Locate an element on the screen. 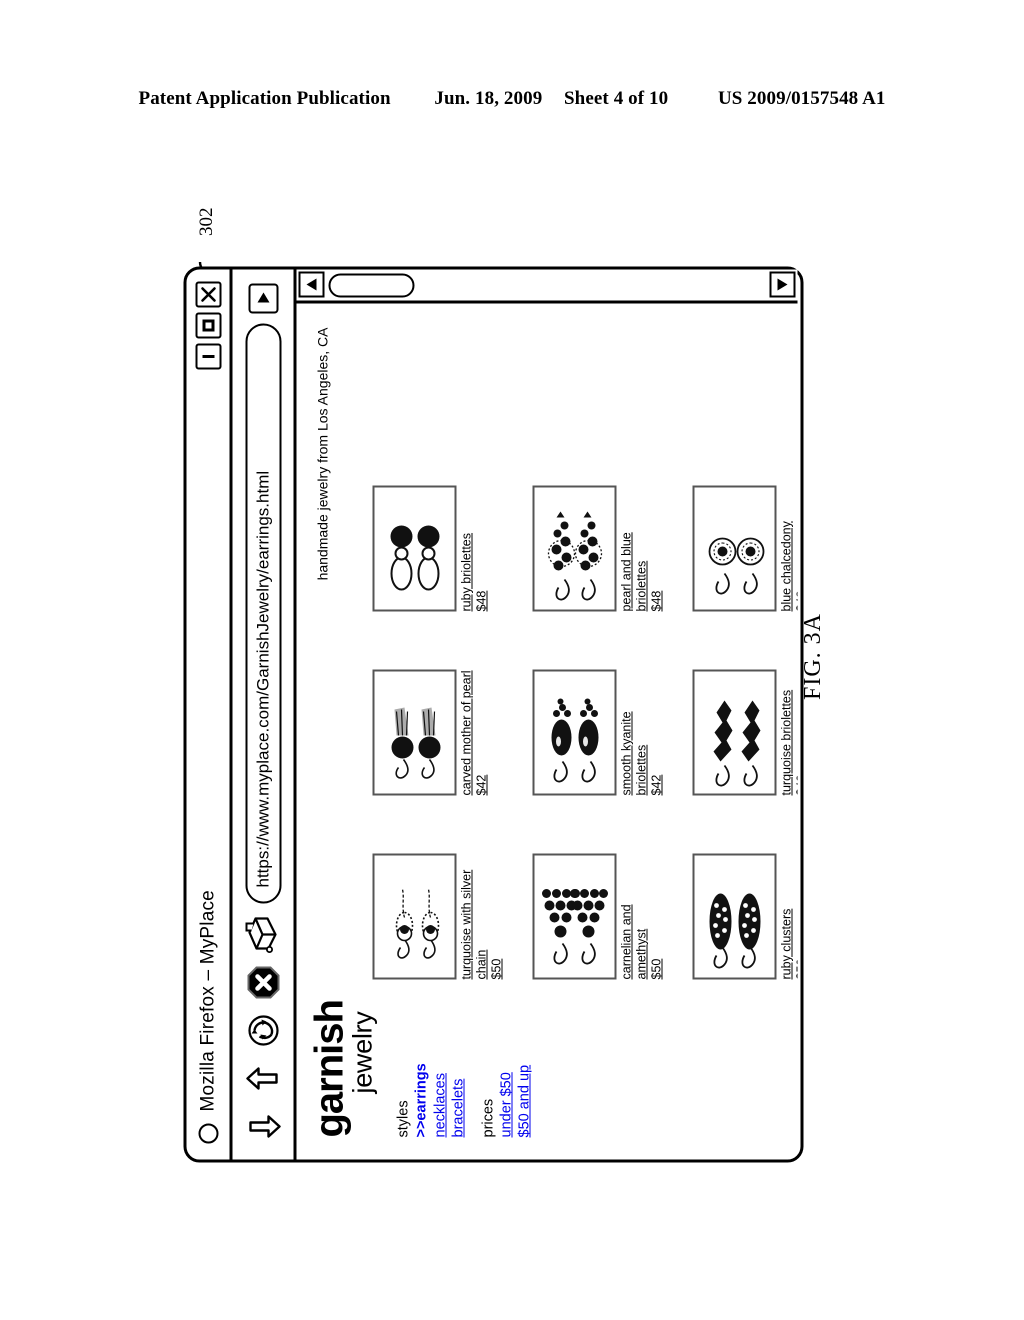  page-scrollbar is located at coordinates (547, 286).